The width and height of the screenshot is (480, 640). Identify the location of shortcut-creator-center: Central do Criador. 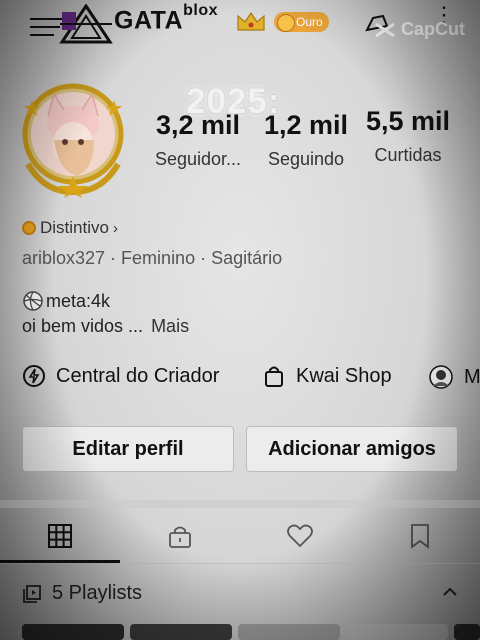
(120, 376).